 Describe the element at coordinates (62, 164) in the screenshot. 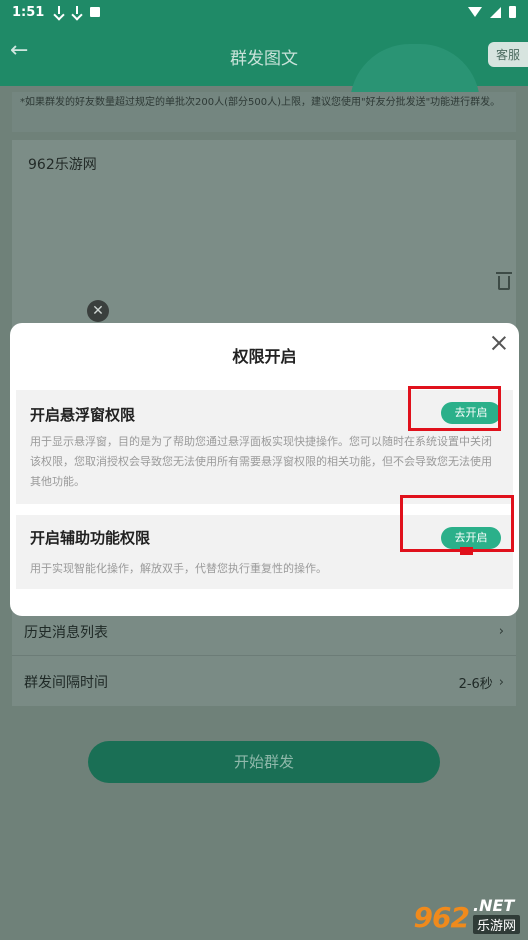

I see `message-content: 962乐游网` at that location.